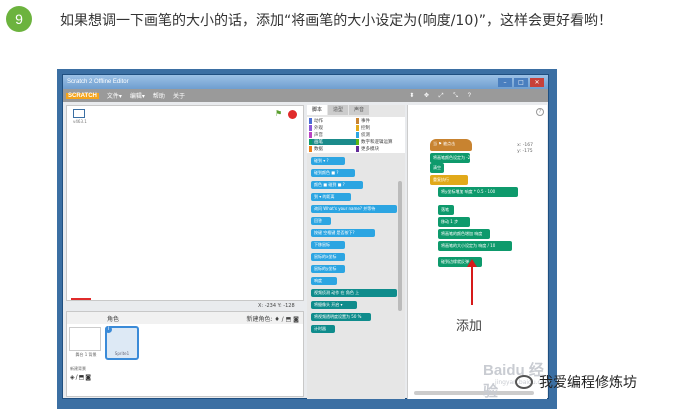  I want to click on menu-bar: SCRATCH 文件▾ 编辑▾ 帮助 关于 ⬍ ✥ ⤢ ⤡ ?, so click(305, 95).